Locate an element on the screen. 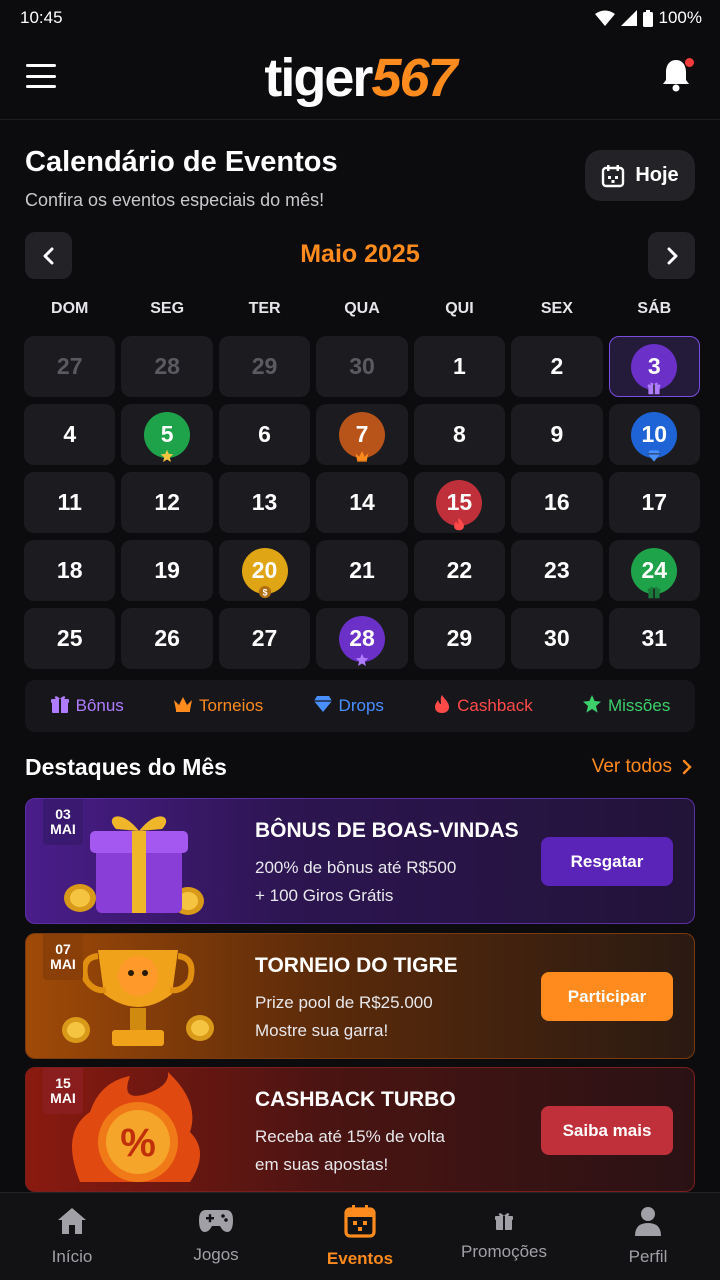 Image resolution: width=720 pixels, height=1280 pixels. app-header: tiger567 is located at coordinates (360, 78).